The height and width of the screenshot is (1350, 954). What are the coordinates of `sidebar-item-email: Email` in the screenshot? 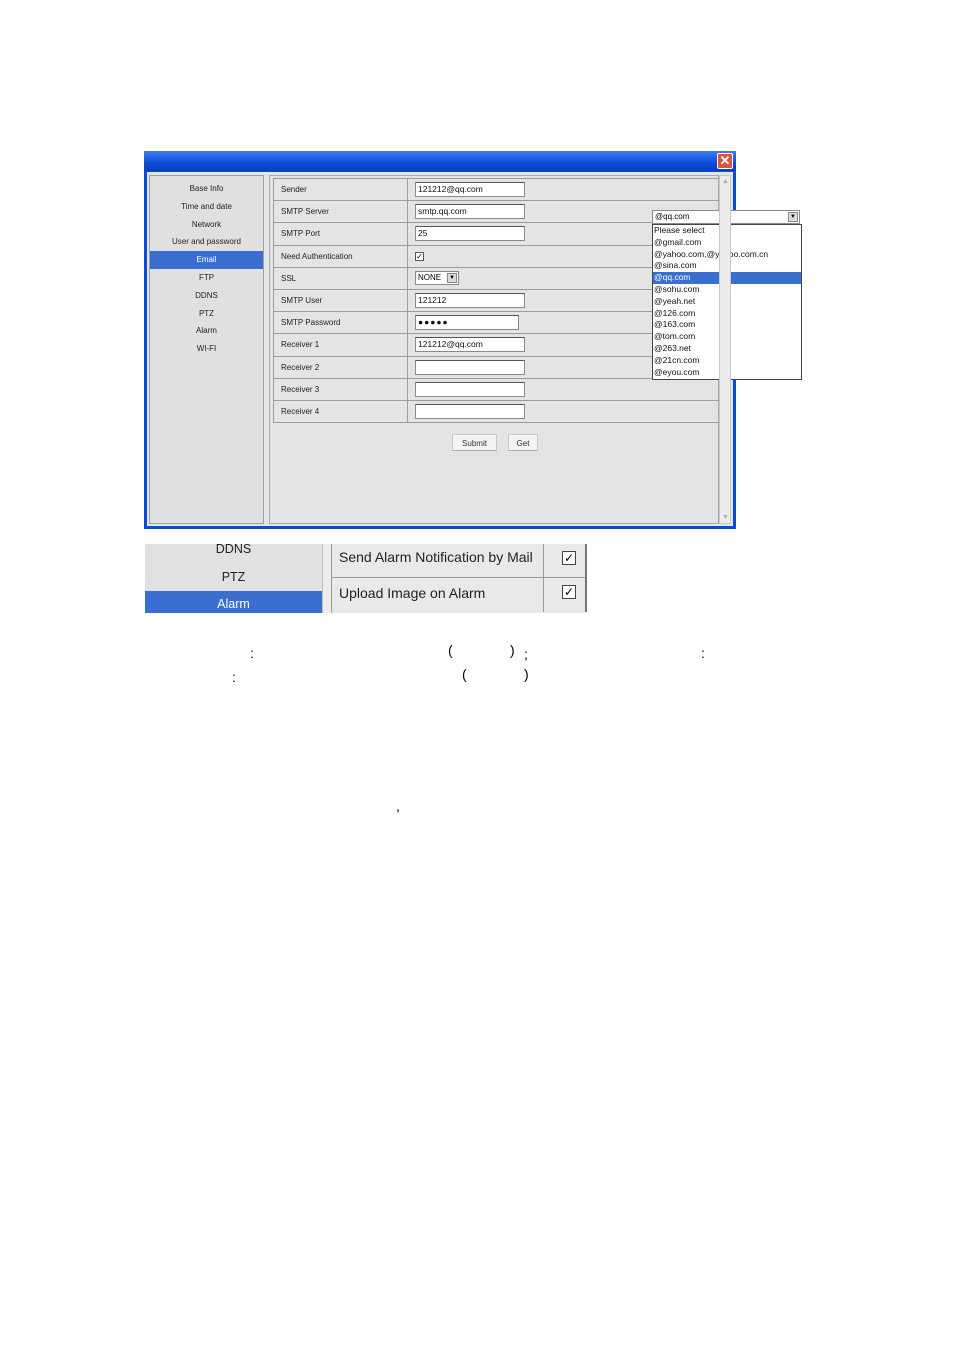 It's located at (206, 260).